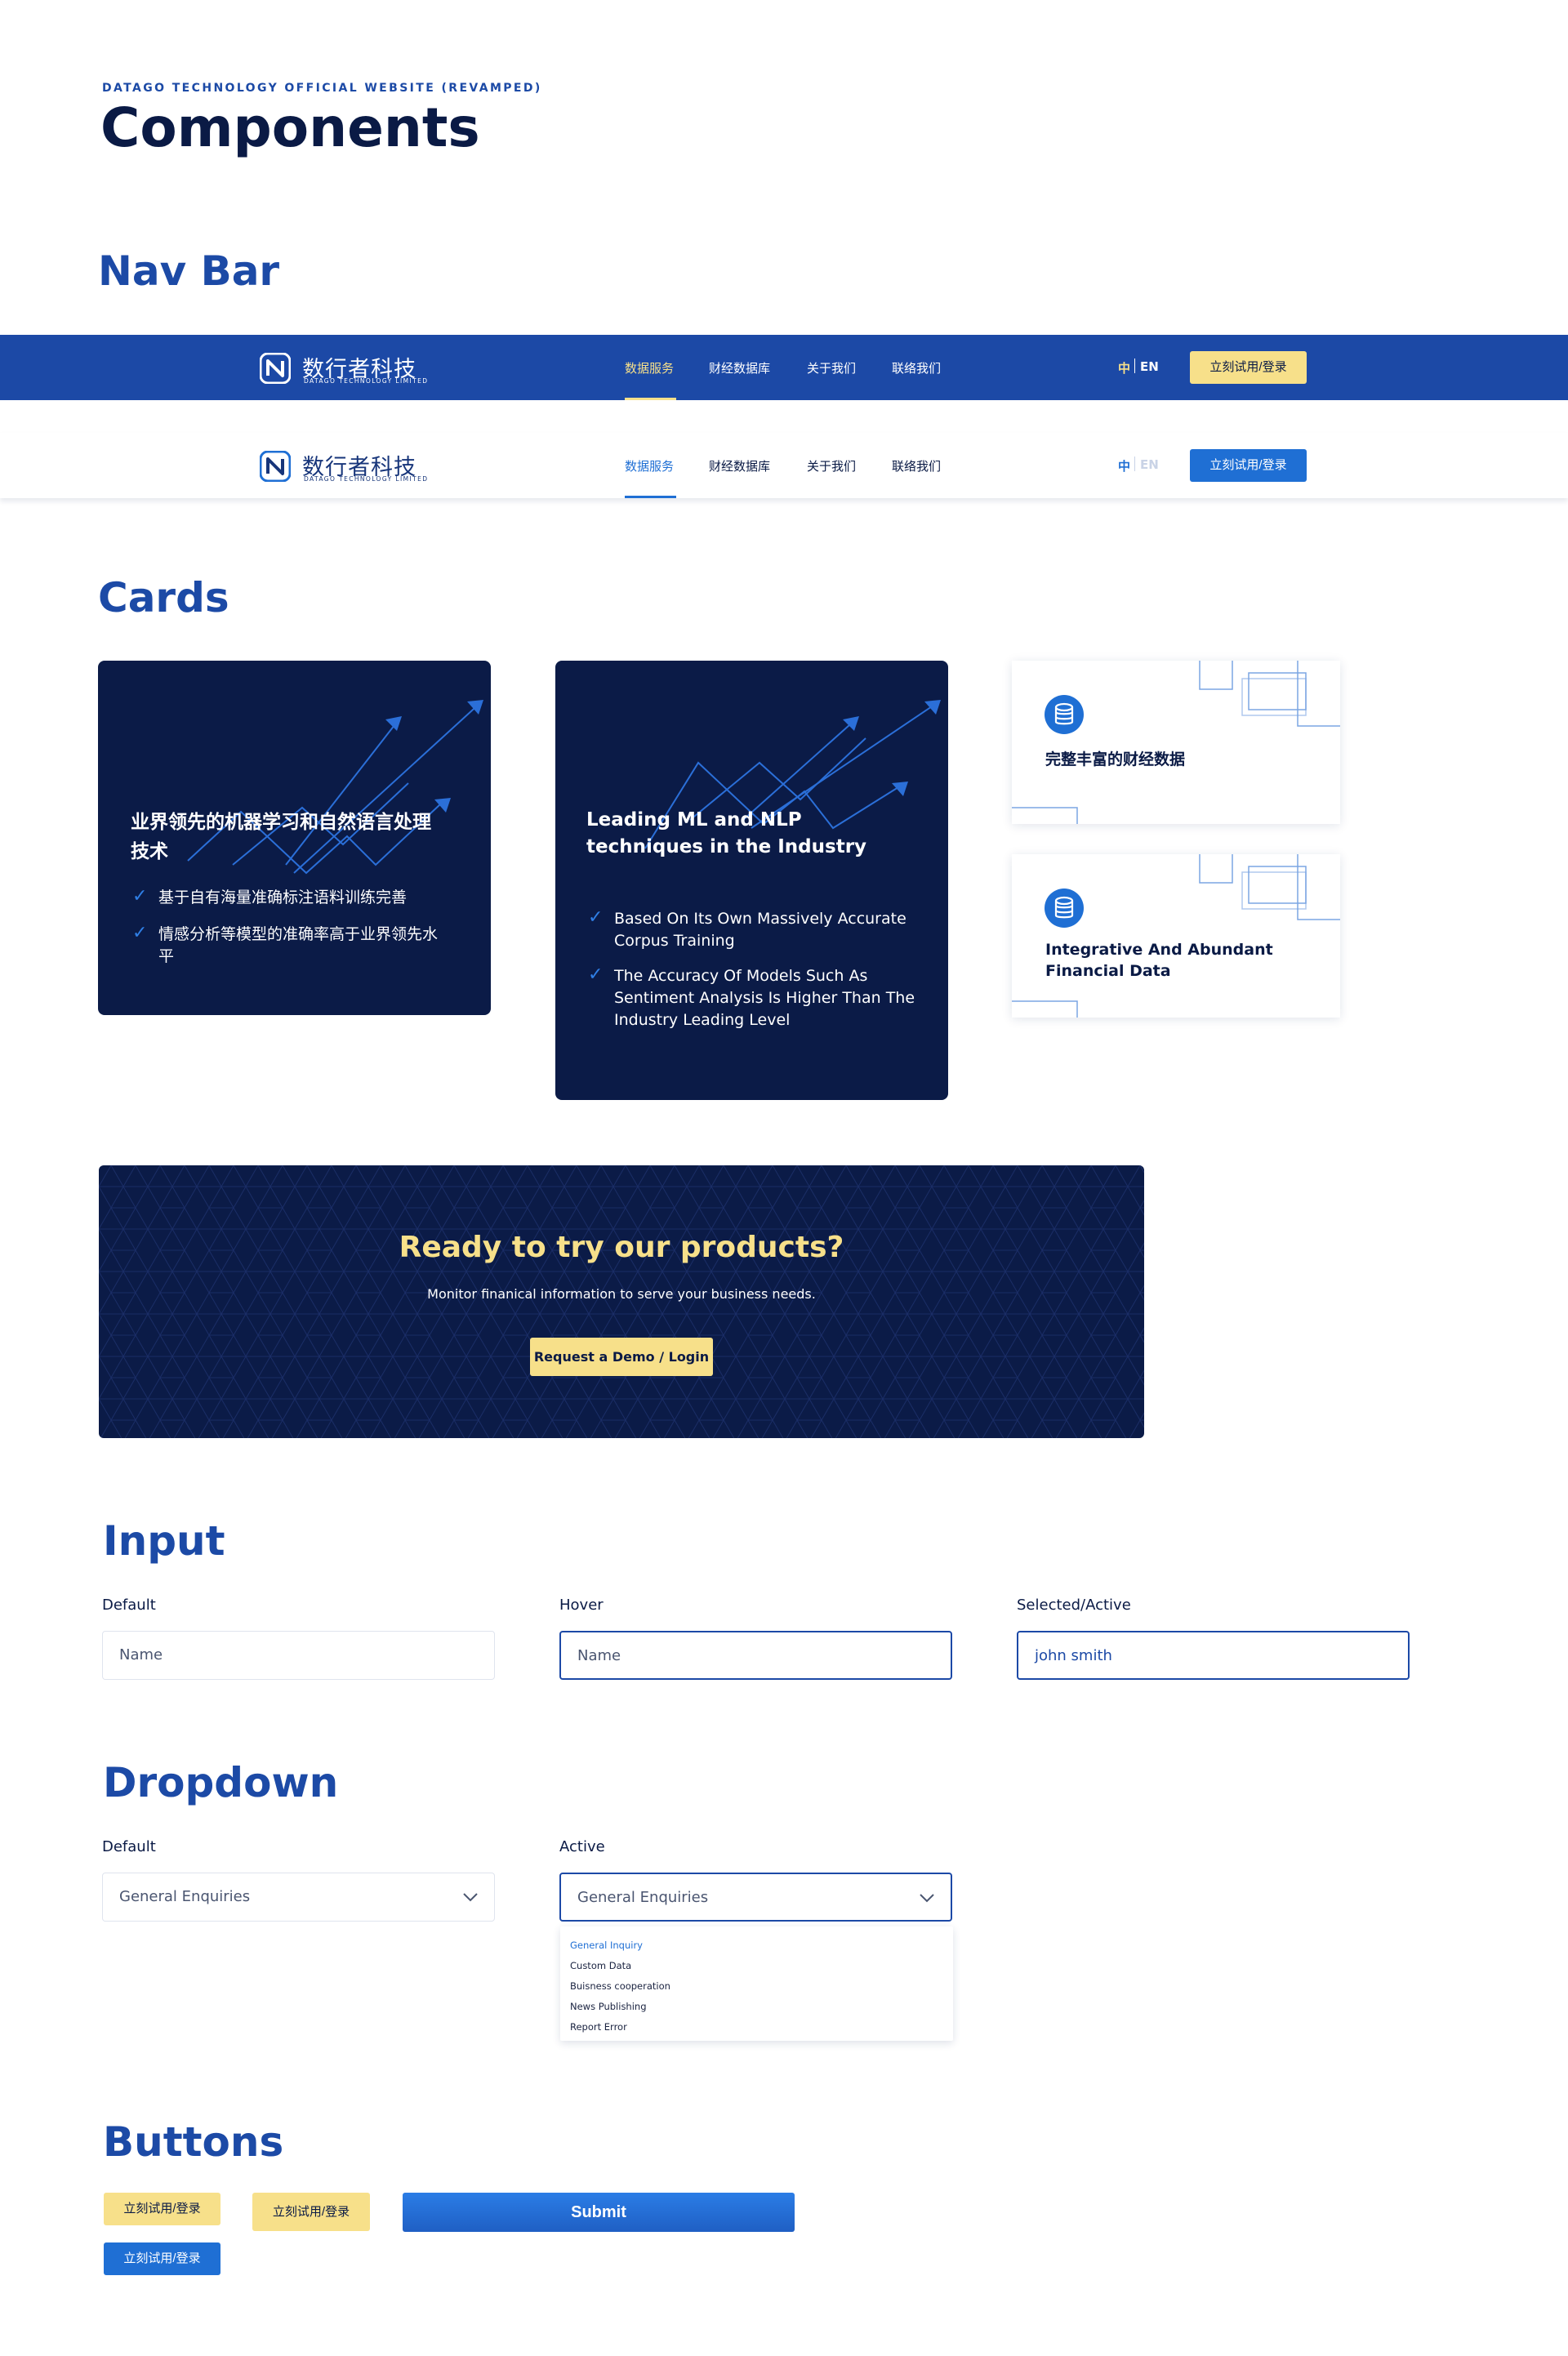 This screenshot has width=1568, height=2356. Describe the element at coordinates (621, 1357) in the screenshot. I see `request-demo-button: Request a Demo / Login` at that location.